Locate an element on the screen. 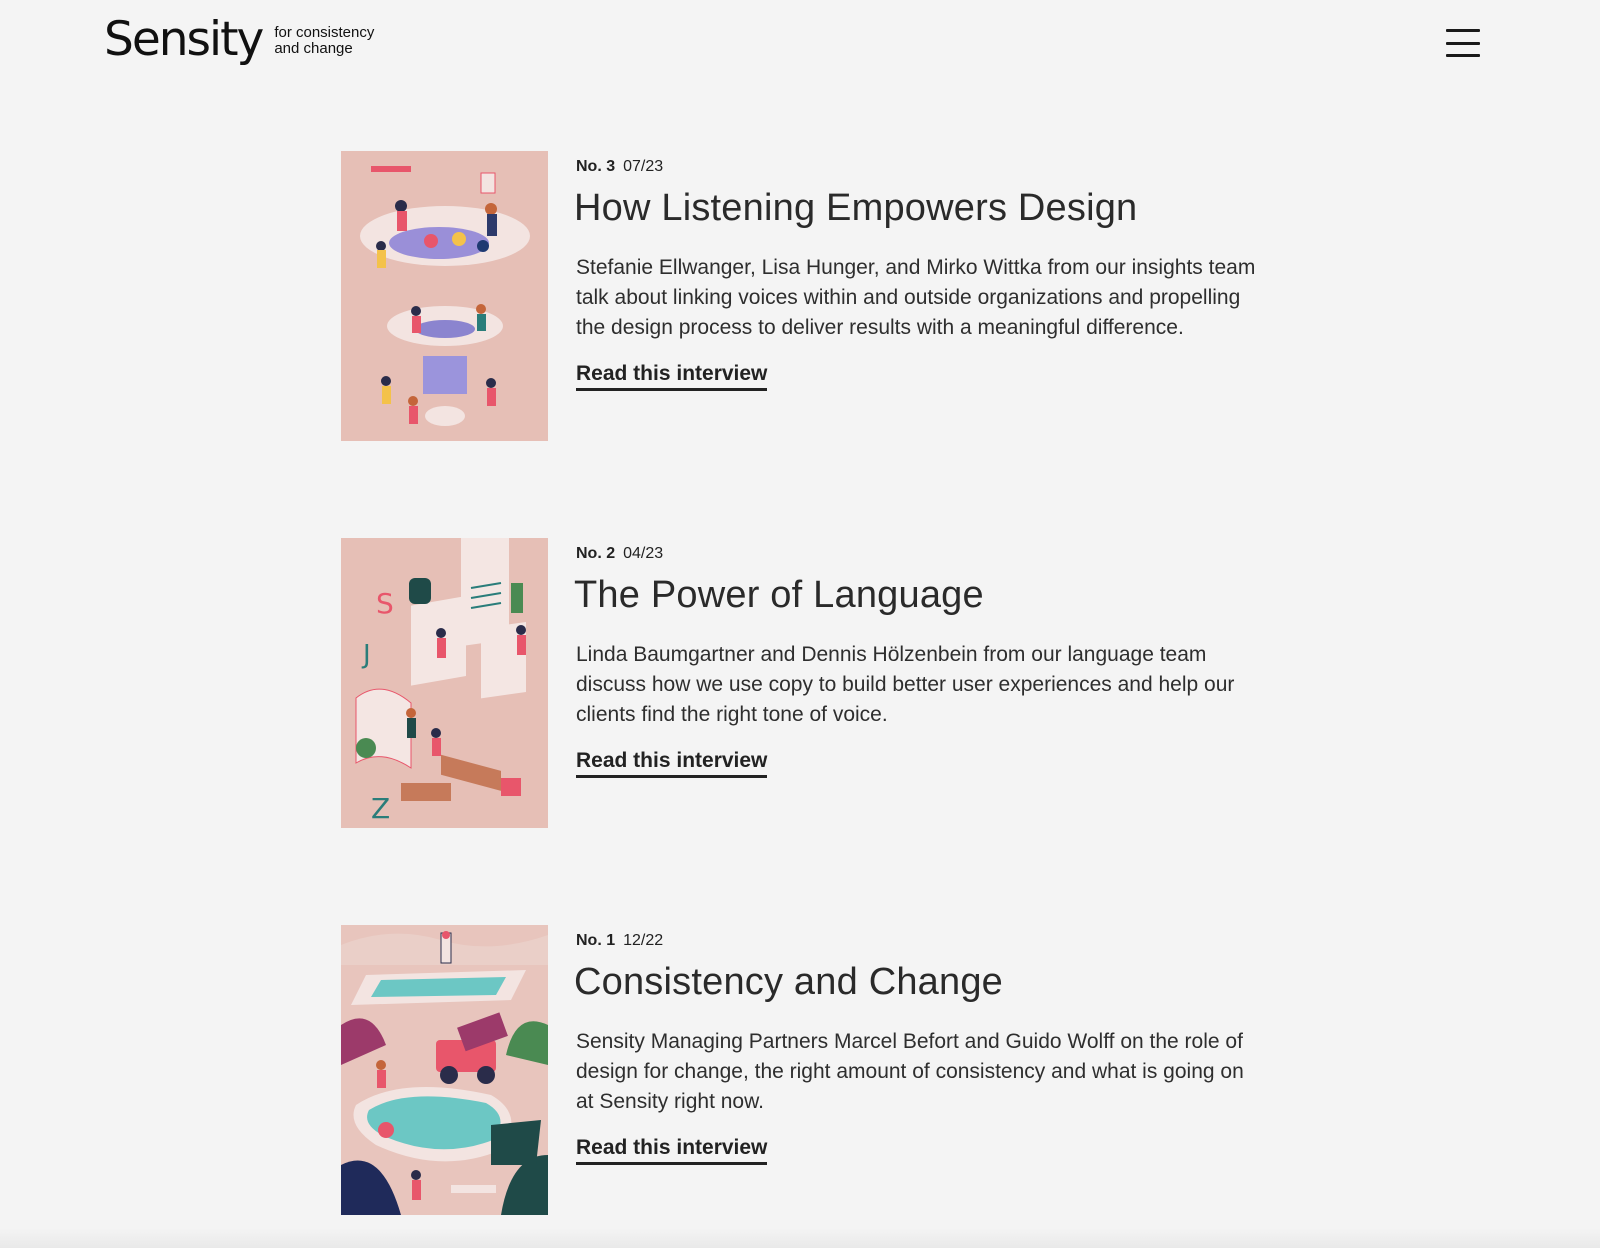  article-title: Consistency and Change is located at coordinates (920, 982).